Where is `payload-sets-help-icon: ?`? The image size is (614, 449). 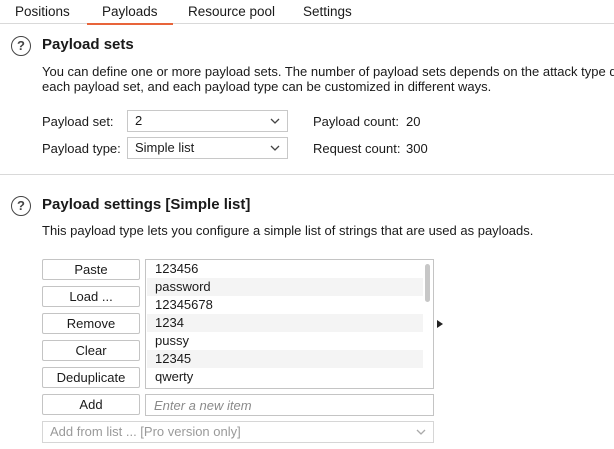
payload-sets-help-icon: ? is located at coordinates (21, 46).